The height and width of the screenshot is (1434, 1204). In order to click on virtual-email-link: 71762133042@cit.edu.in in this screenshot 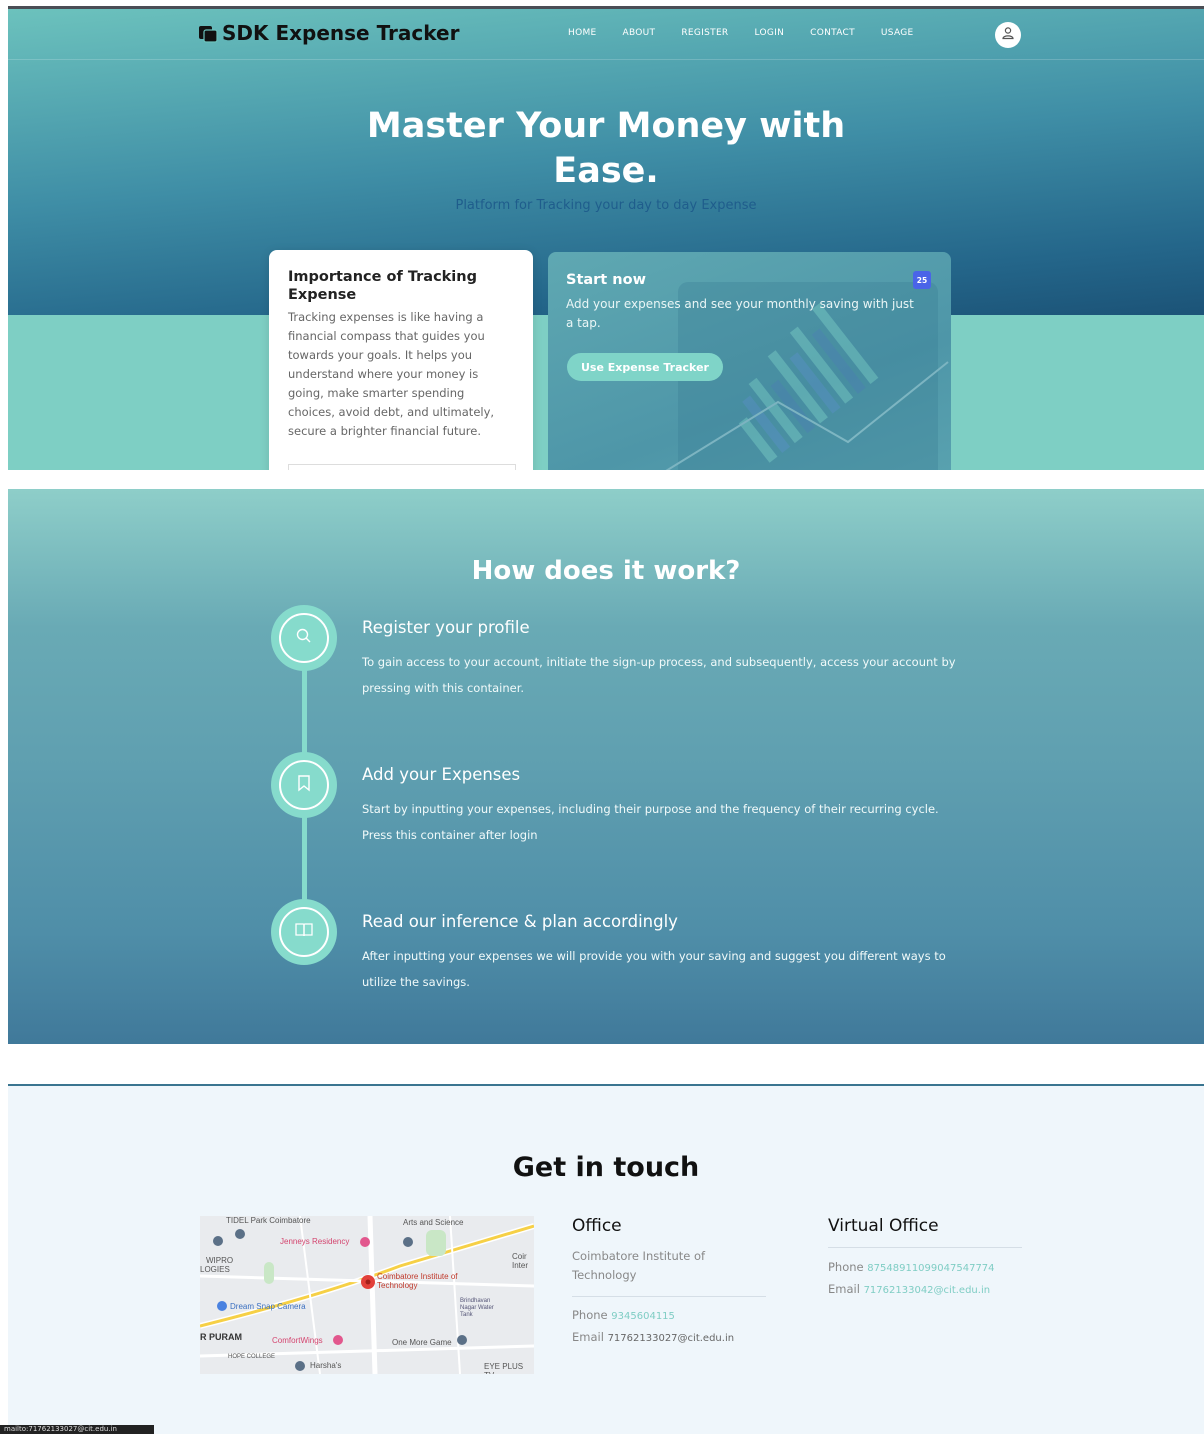, I will do `click(927, 1290)`.